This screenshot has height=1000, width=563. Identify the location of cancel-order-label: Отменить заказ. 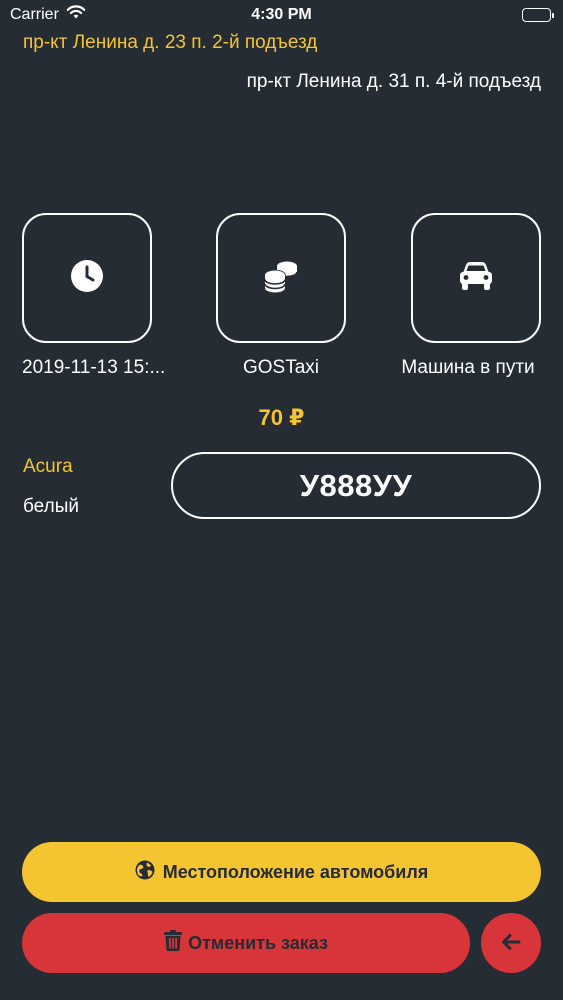
(258, 942).